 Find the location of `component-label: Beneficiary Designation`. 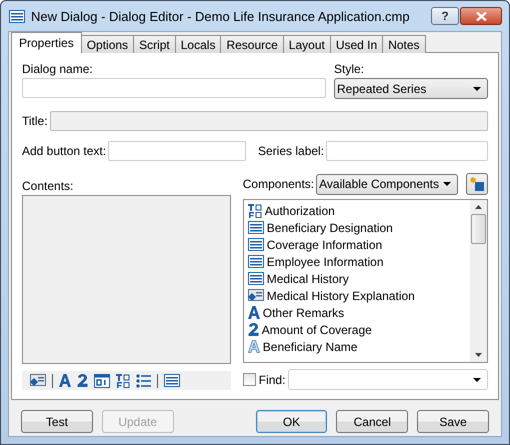

component-label: Beneficiary Designation is located at coordinates (329, 227).